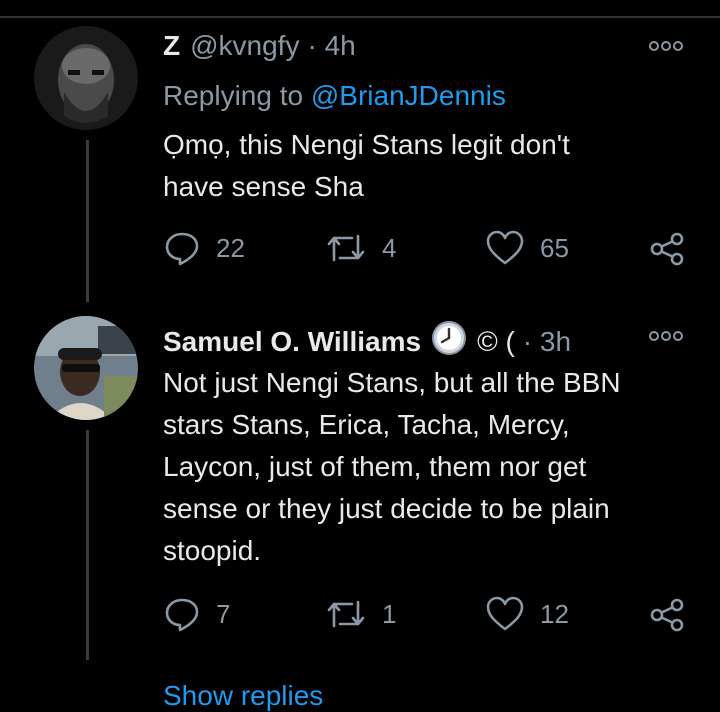 The height and width of the screenshot is (712, 720). I want to click on replying-label: Replying to, so click(233, 95).